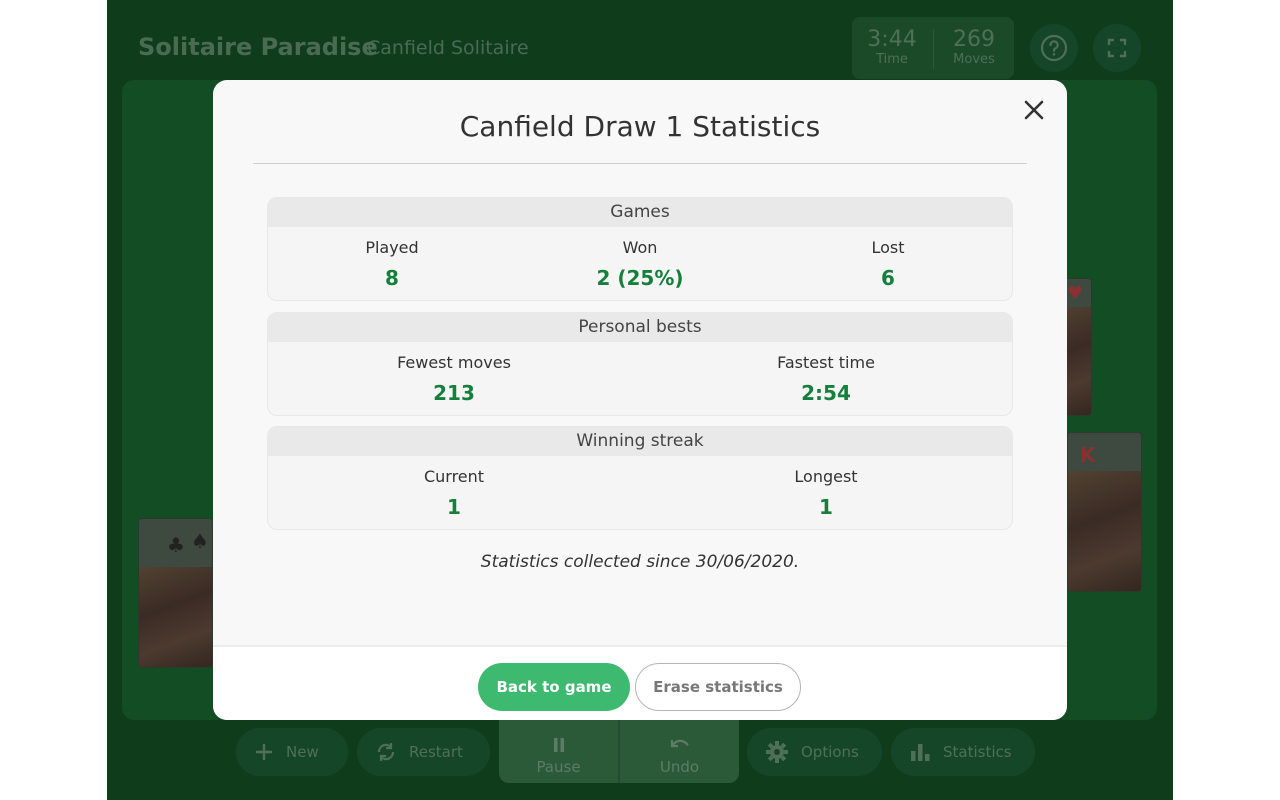 The height and width of the screenshot is (800, 1280). What do you see at coordinates (826, 507) in the screenshot?
I see `longest-streak-value: 1` at bounding box center [826, 507].